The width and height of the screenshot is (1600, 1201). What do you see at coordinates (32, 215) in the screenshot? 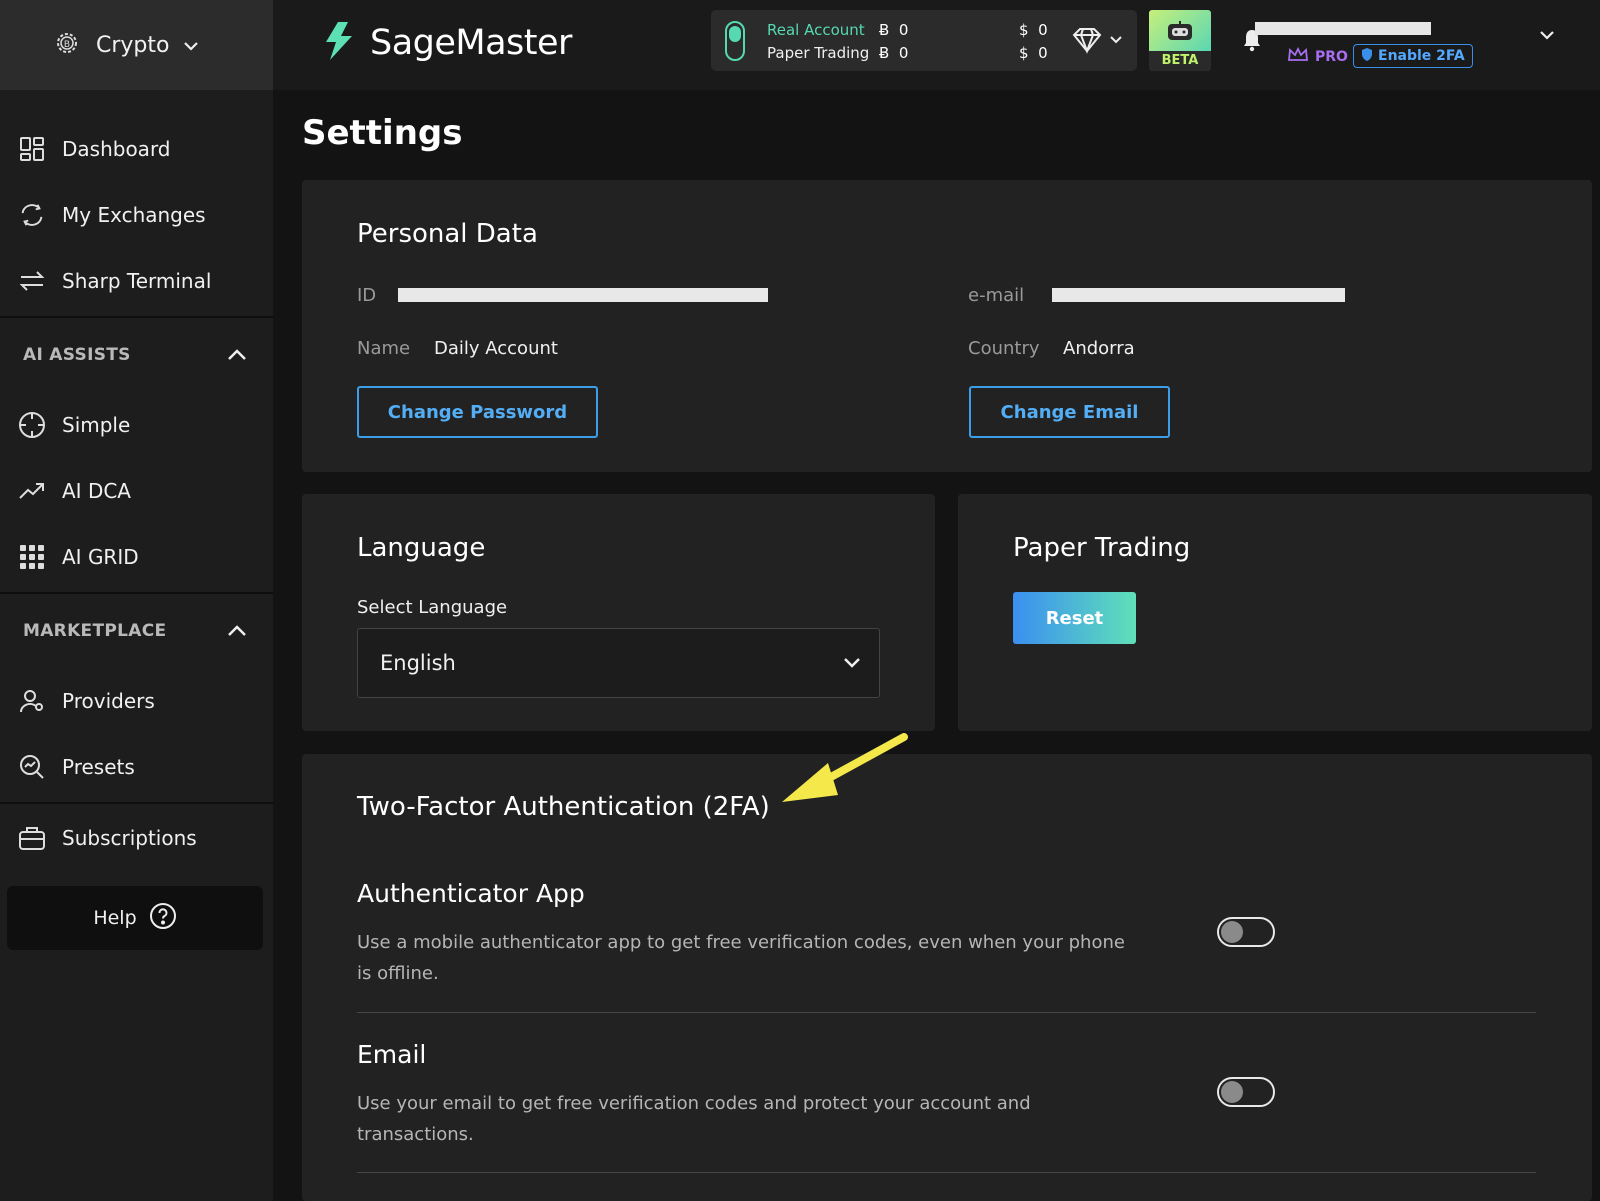
I see `exchange-icon` at bounding box center [32, 215].